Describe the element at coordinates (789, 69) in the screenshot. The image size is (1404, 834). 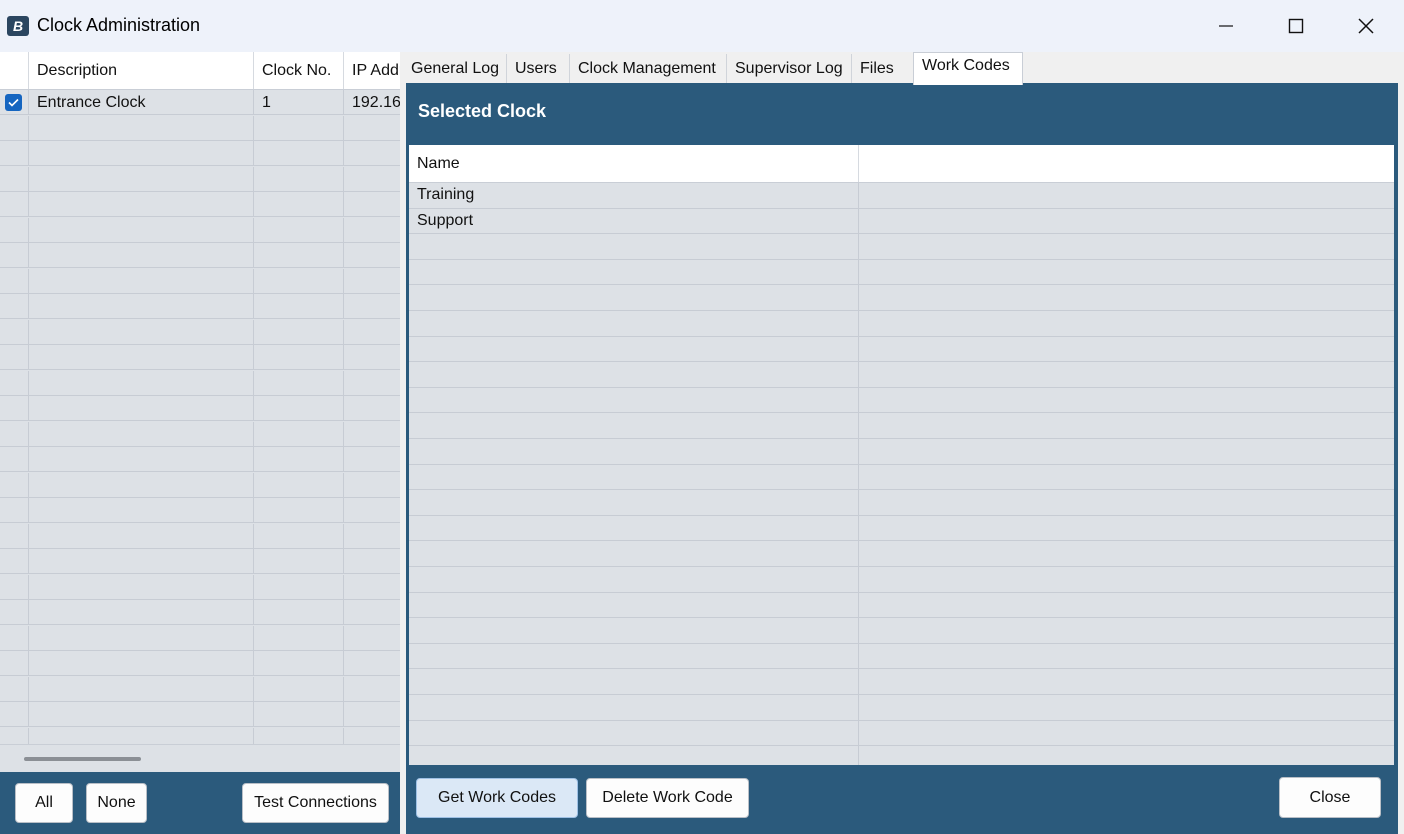
I see `tab-supervisor-log: Supervisor Log` at that location.